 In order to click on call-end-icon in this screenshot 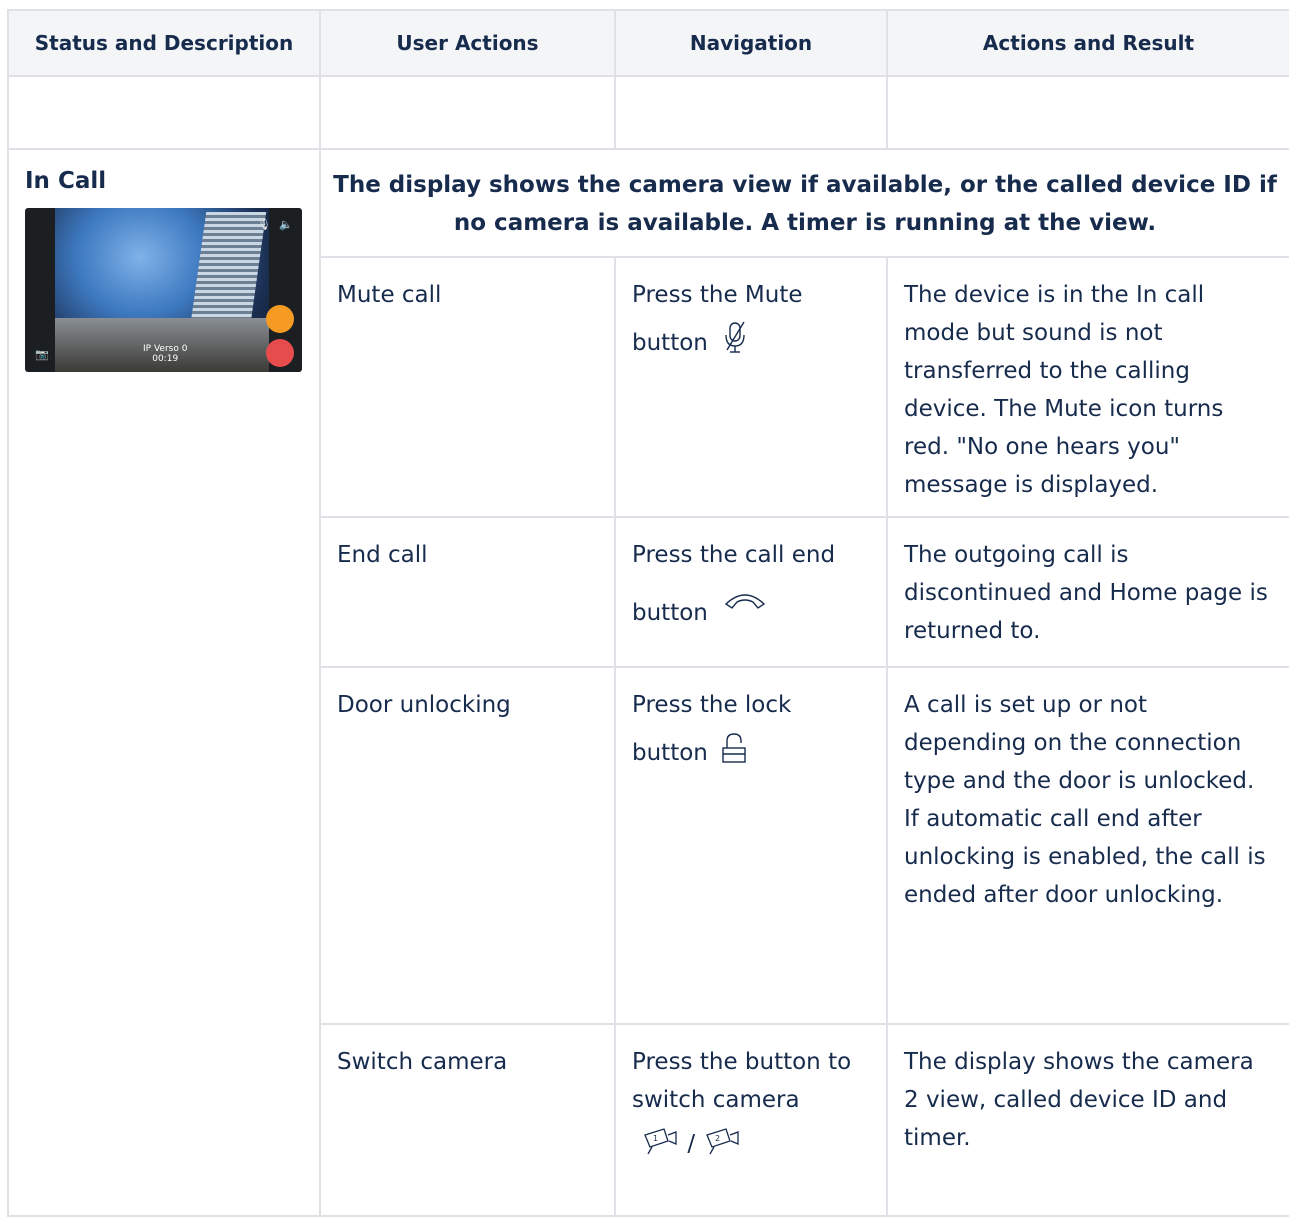, I will do `click(745, 603)`.